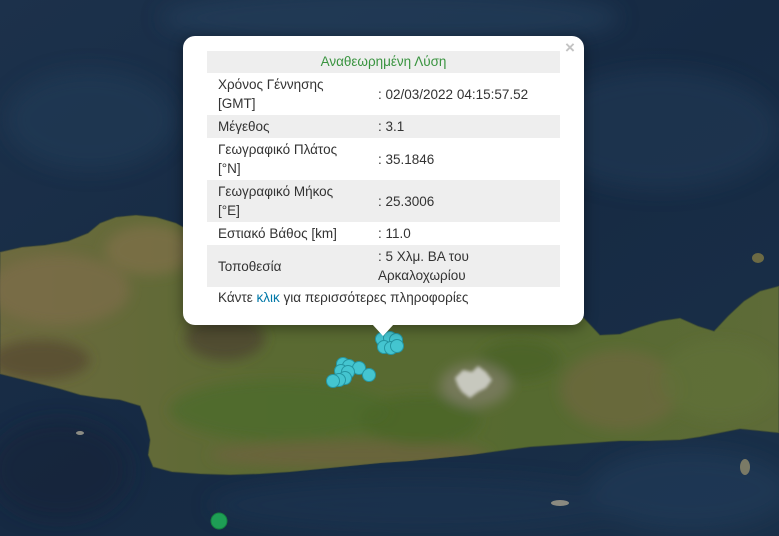 Image resolution: width=779 pixels, height=536 pixels. I want to click on info-label: Γεωγραφικό Μήκος [°E], so click(276, 201).